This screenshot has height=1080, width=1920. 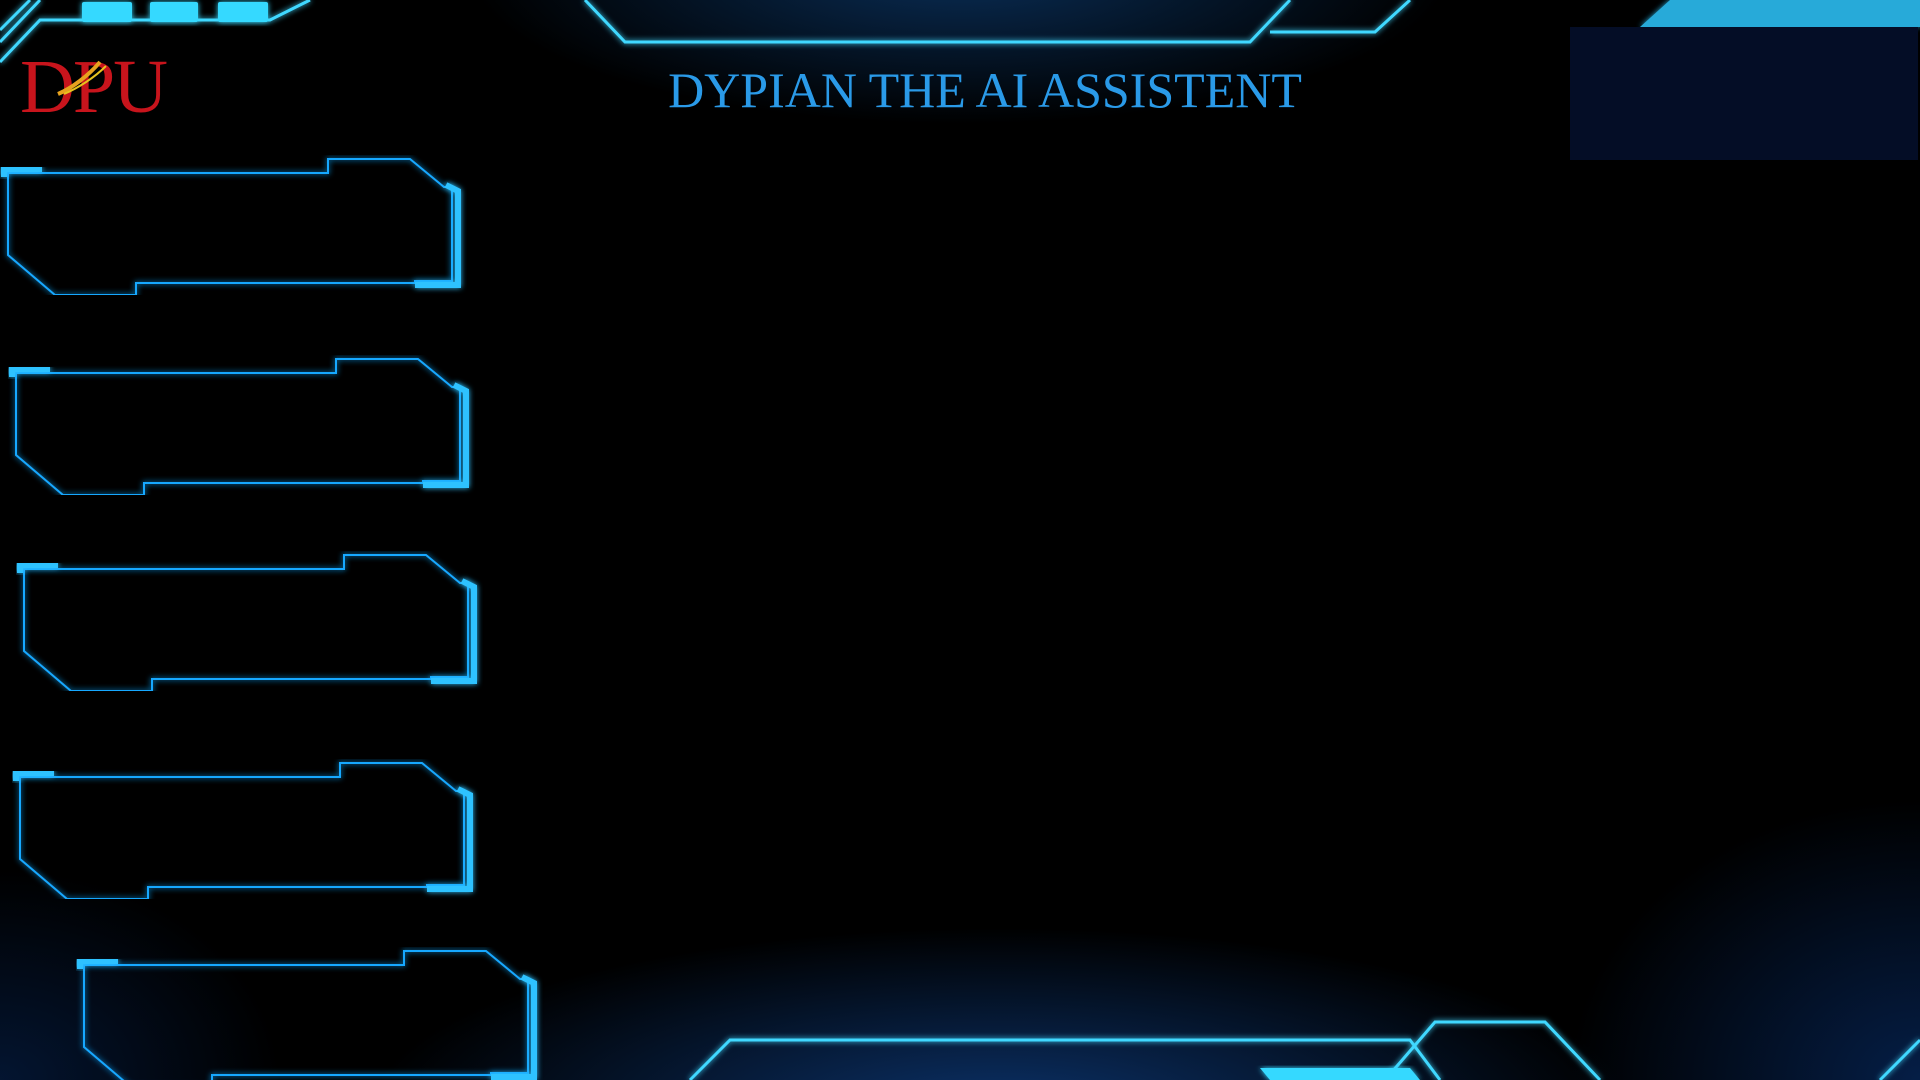 I want to click on app-title: DYPIAN THE AI ASSISTENT, so click(x=985, y=90).